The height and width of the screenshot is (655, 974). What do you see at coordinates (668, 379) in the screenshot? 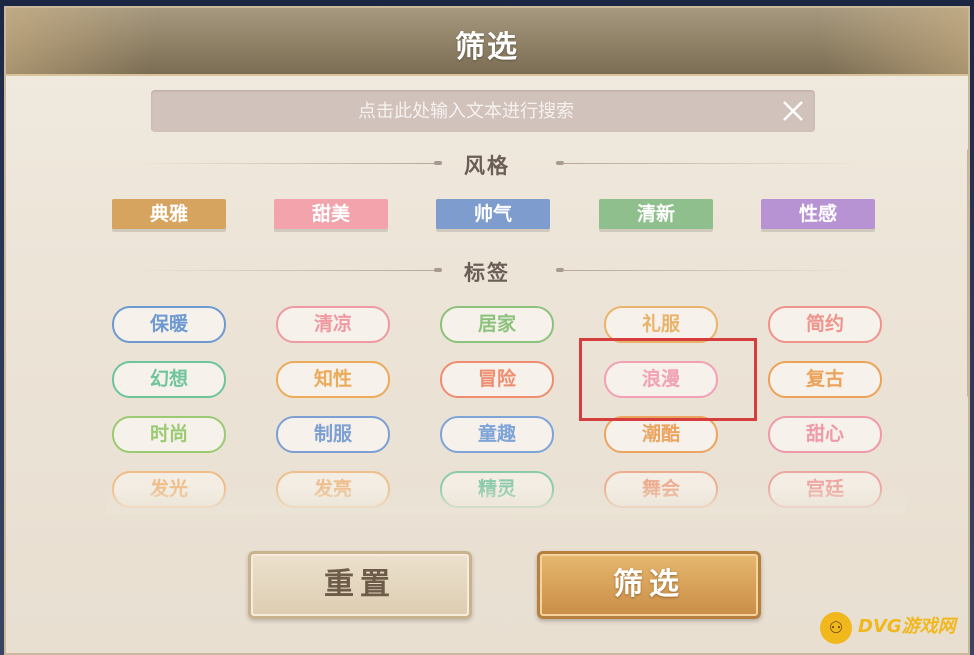
I see `selection-highlight` at bounding box center [668, 379].